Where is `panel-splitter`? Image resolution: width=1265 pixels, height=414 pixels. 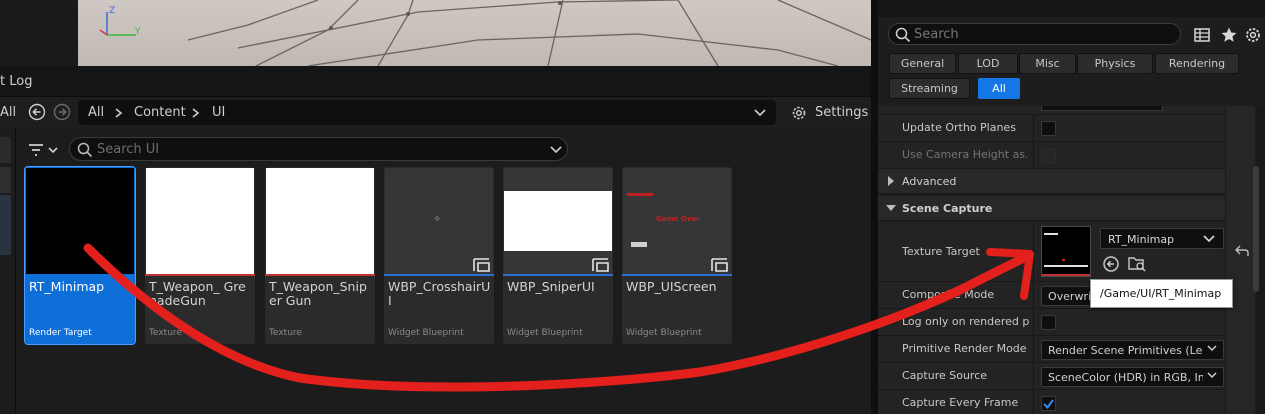 panel-splitter is located at coordinates (874, 207).